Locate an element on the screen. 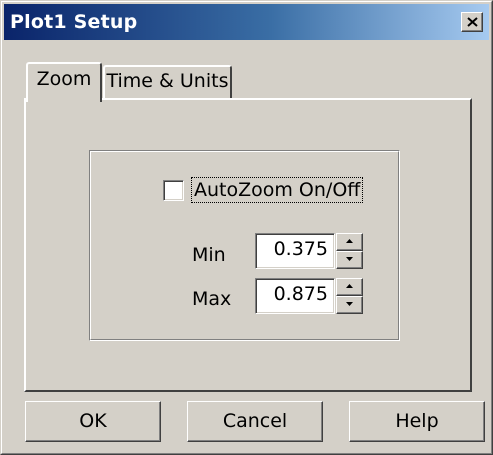 This screenshot has width=493, height=455. close-button is located at coordinates (472, 22).